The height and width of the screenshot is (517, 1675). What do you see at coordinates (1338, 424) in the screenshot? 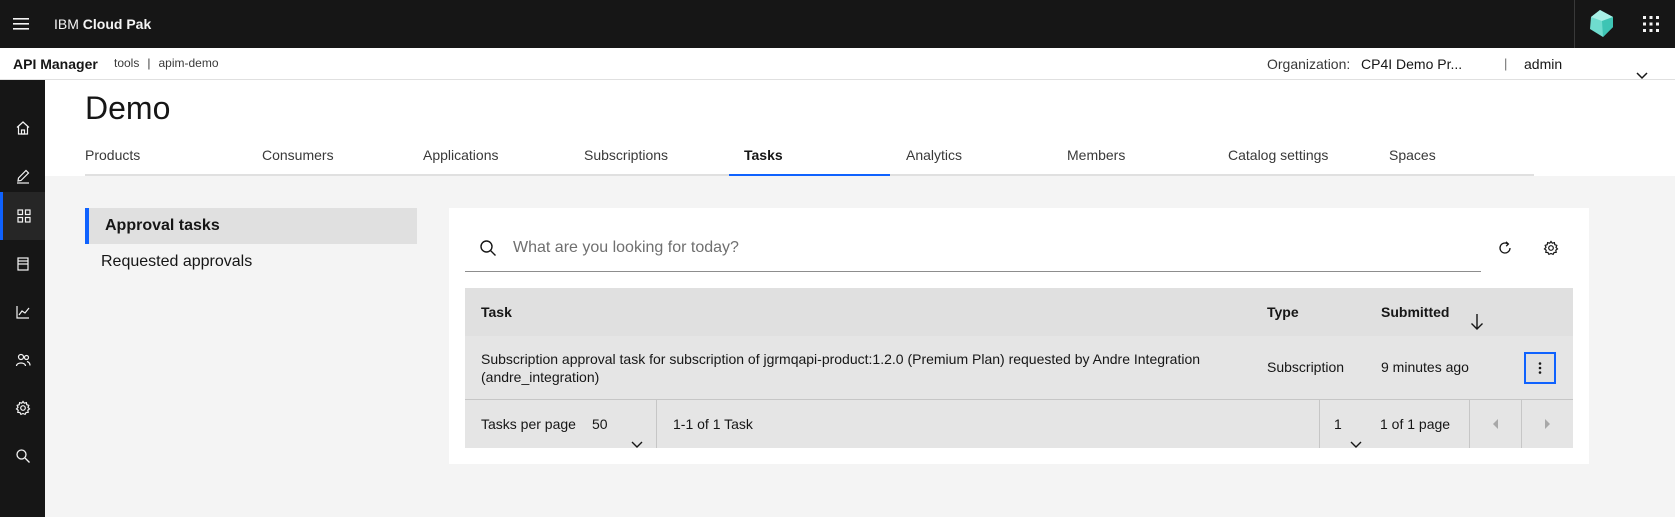
I see `page-select-value: 1` at bounding box center [1338, 424].